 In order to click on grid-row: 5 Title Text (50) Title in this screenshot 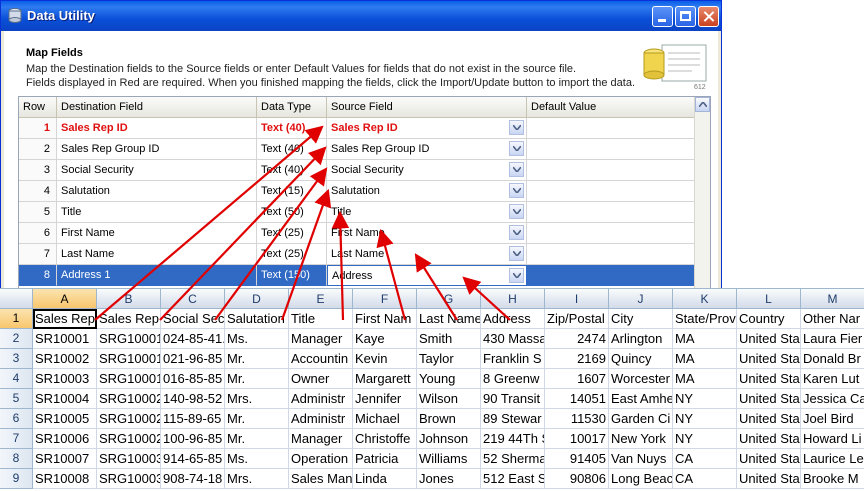, I will do `click(357, 212)`.